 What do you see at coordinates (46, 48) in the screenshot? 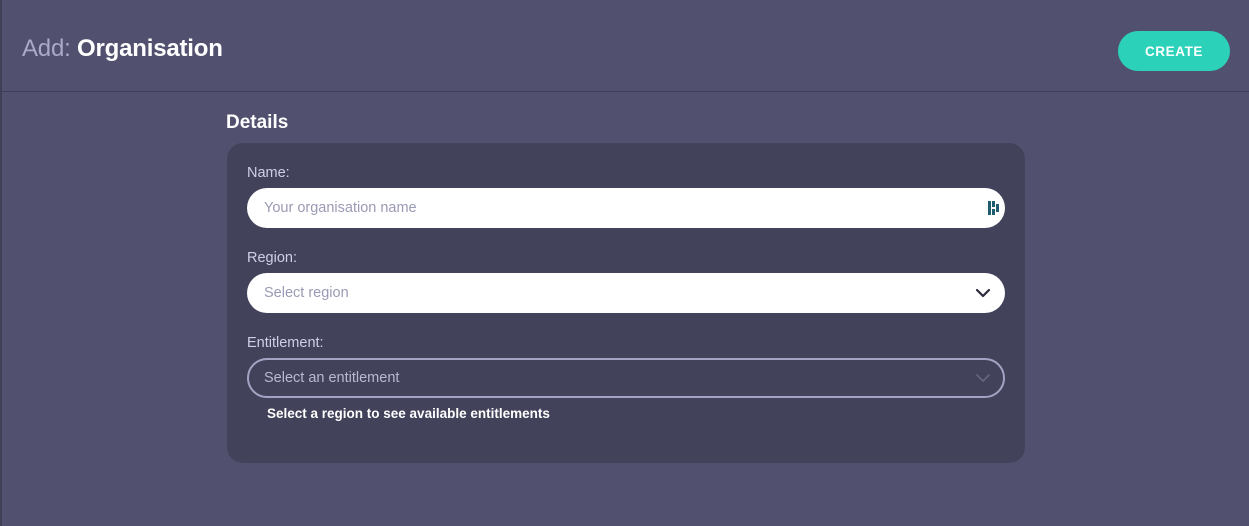
I see `title-prefix: Add:` at bounding box center [46, 48].